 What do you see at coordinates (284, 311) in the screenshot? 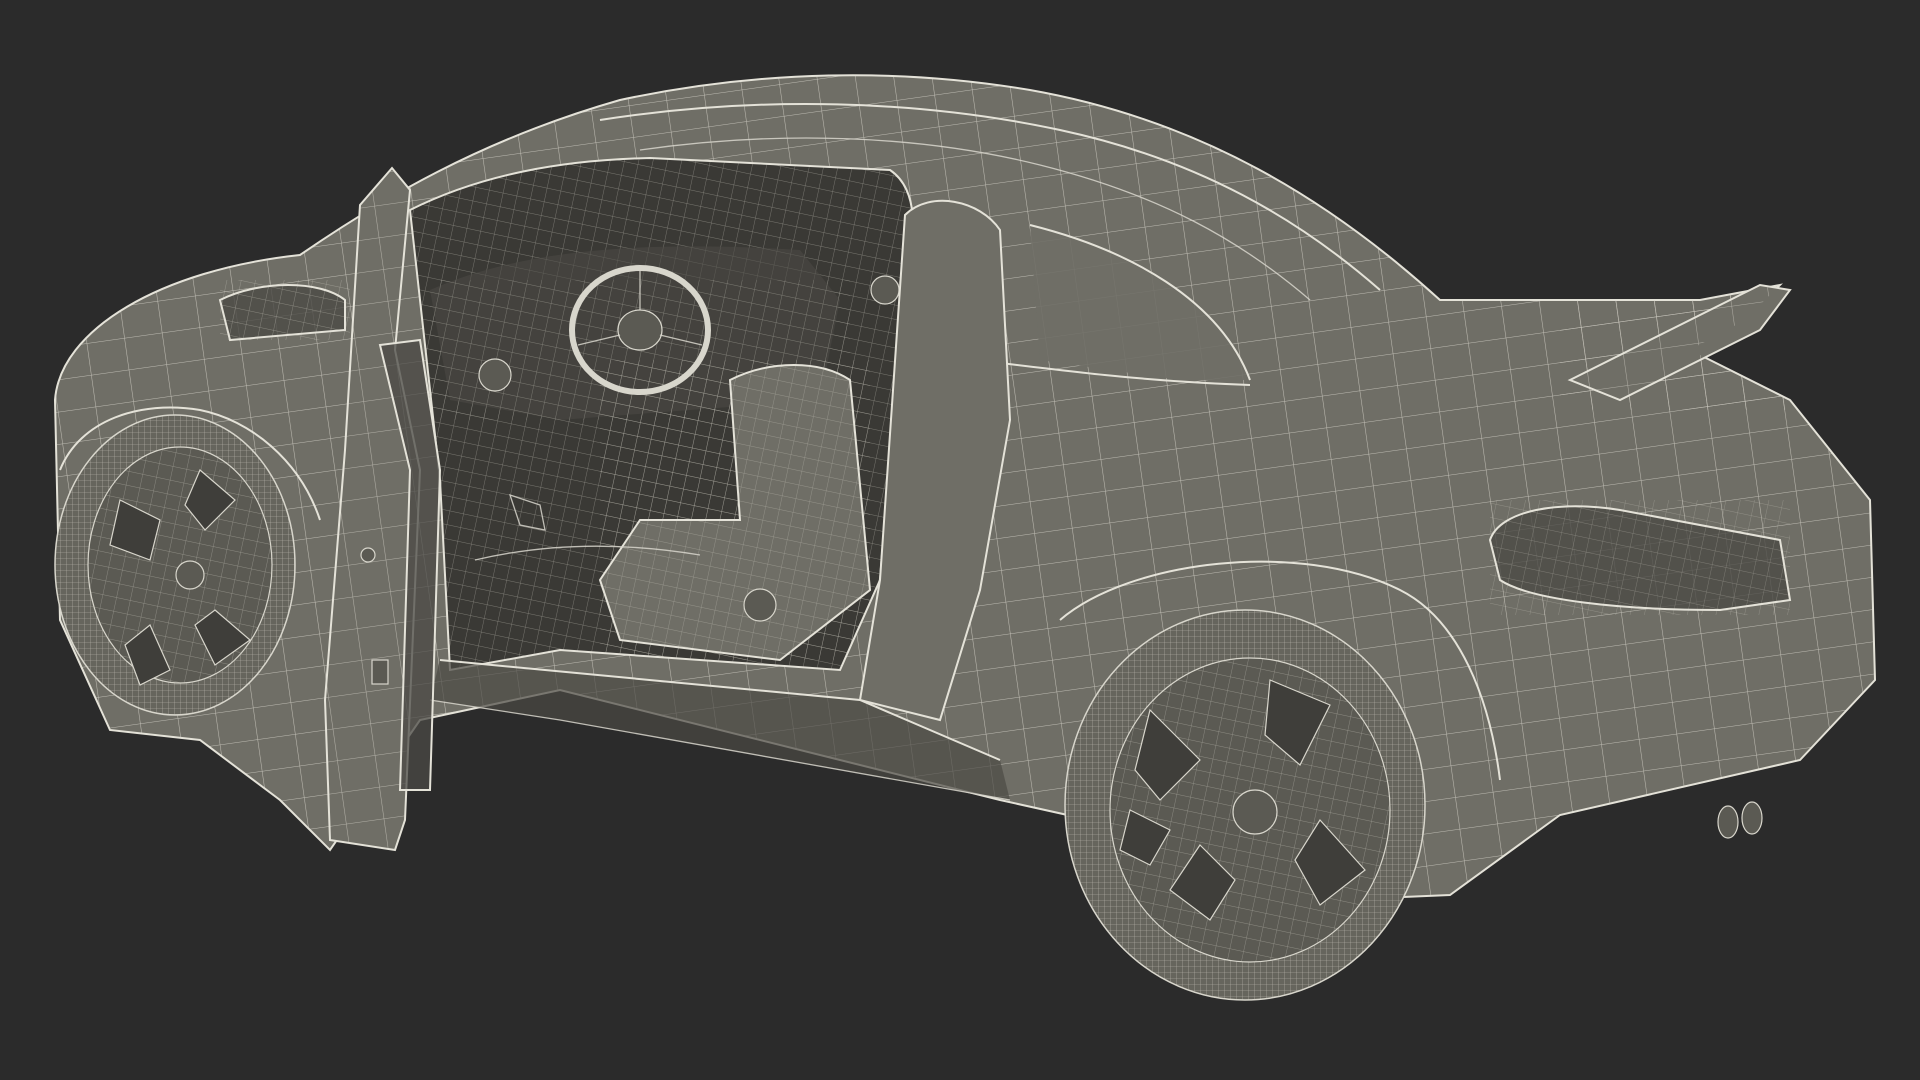
I see `front-fender` at bounding box center [284, 311].